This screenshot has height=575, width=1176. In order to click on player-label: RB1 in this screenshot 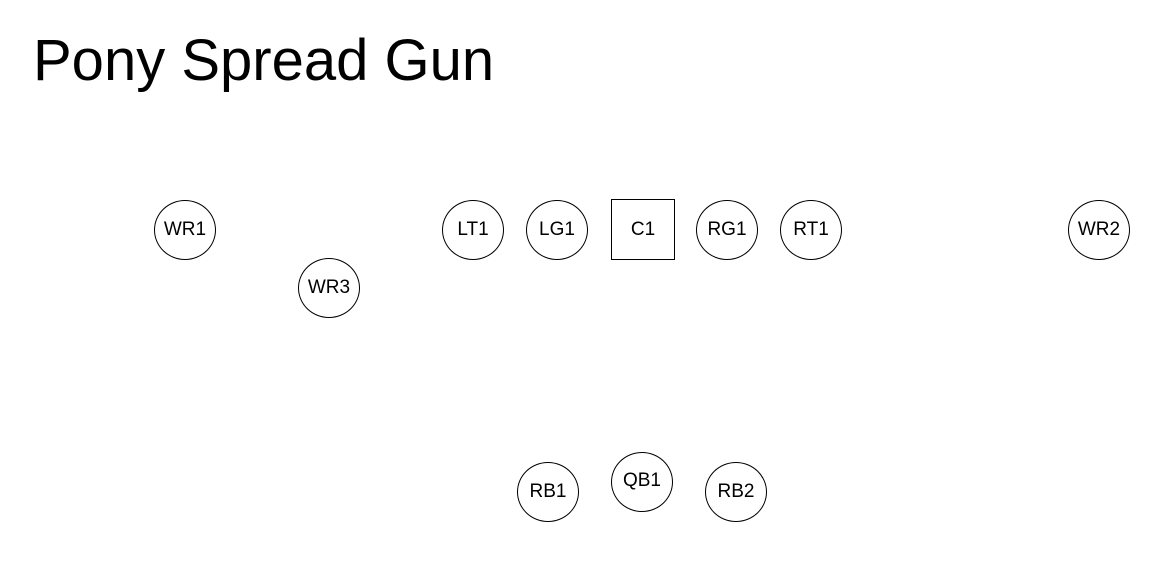, I will do `click(548, 491)`.